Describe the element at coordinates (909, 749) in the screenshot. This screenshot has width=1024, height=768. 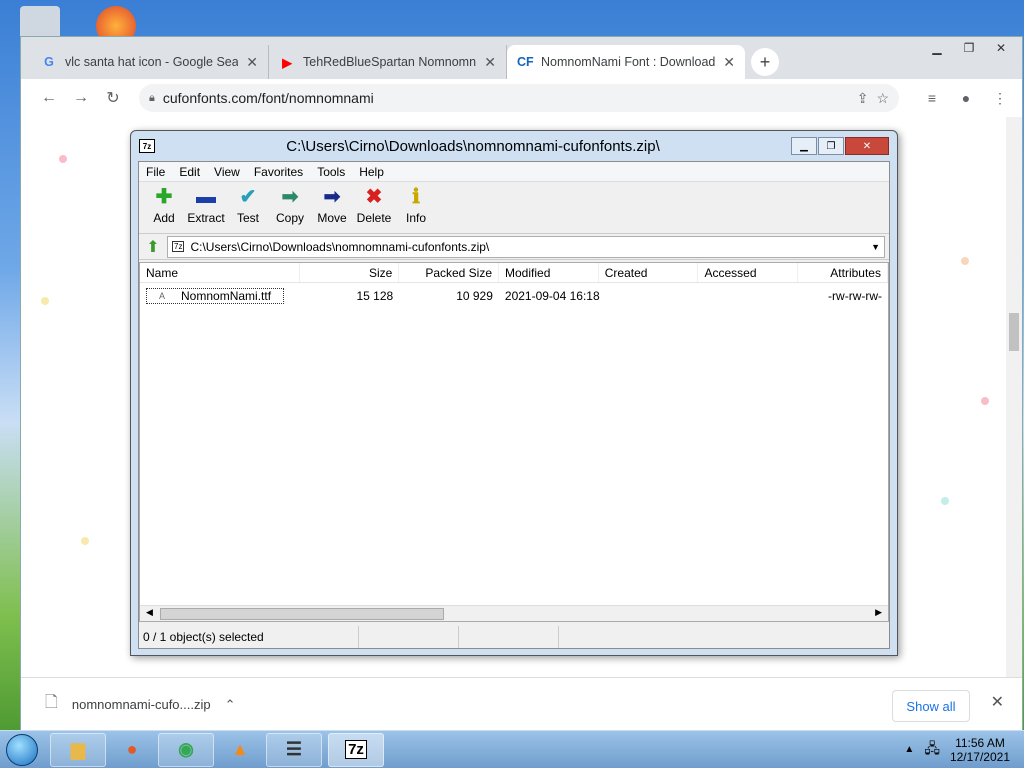
I see `tray-arrow-icon: ▲` at that location.